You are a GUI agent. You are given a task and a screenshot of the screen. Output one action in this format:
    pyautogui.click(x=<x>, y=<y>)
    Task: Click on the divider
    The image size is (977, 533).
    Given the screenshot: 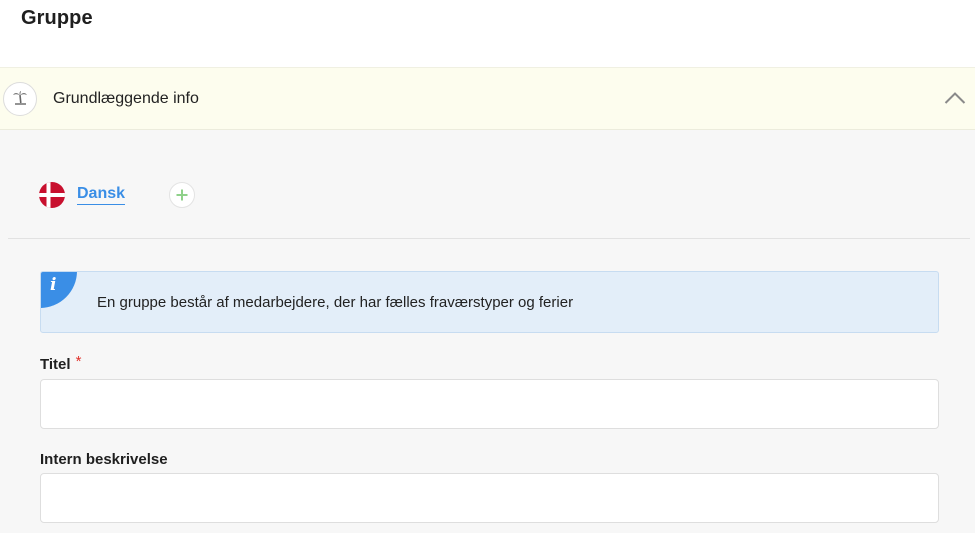 What is the action you would take?
    pyautogui.click(x=489, y=238)
    